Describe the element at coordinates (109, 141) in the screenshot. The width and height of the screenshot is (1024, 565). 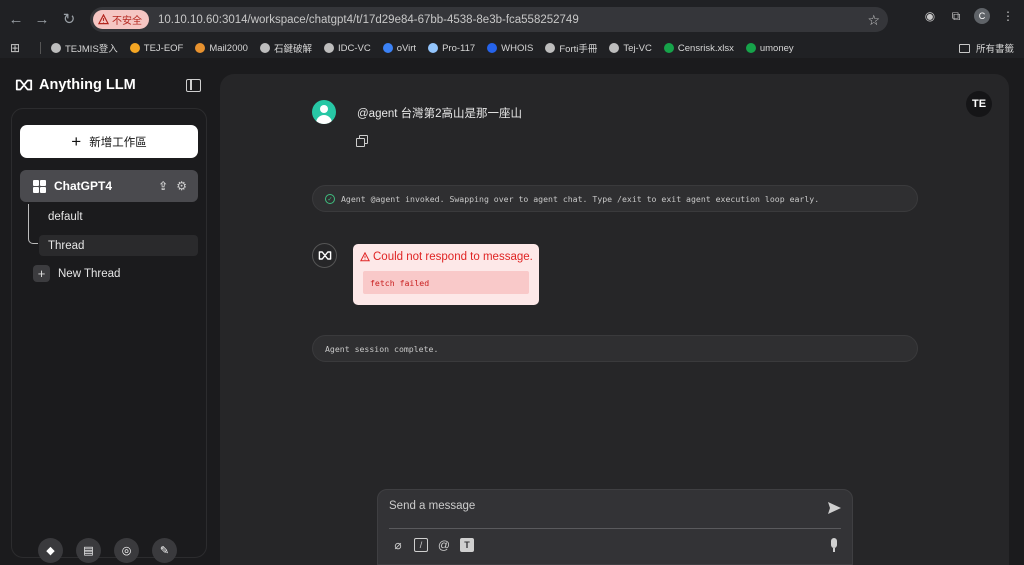
I see `new-workspace-button: + 新增工作區` at that location.